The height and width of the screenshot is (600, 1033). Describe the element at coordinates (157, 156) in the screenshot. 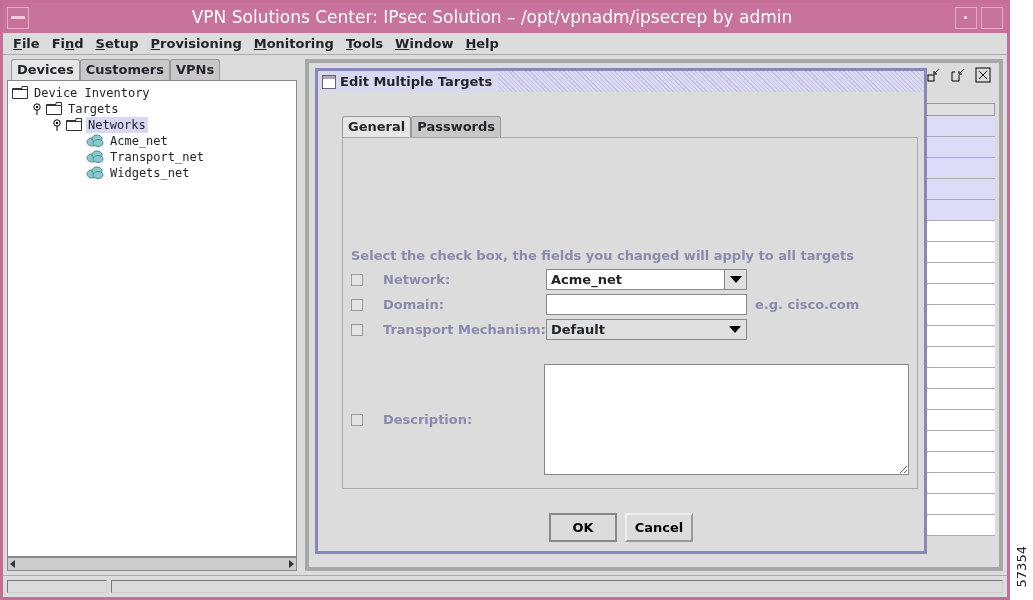

I see `tree-item: Transport_net` at that location.